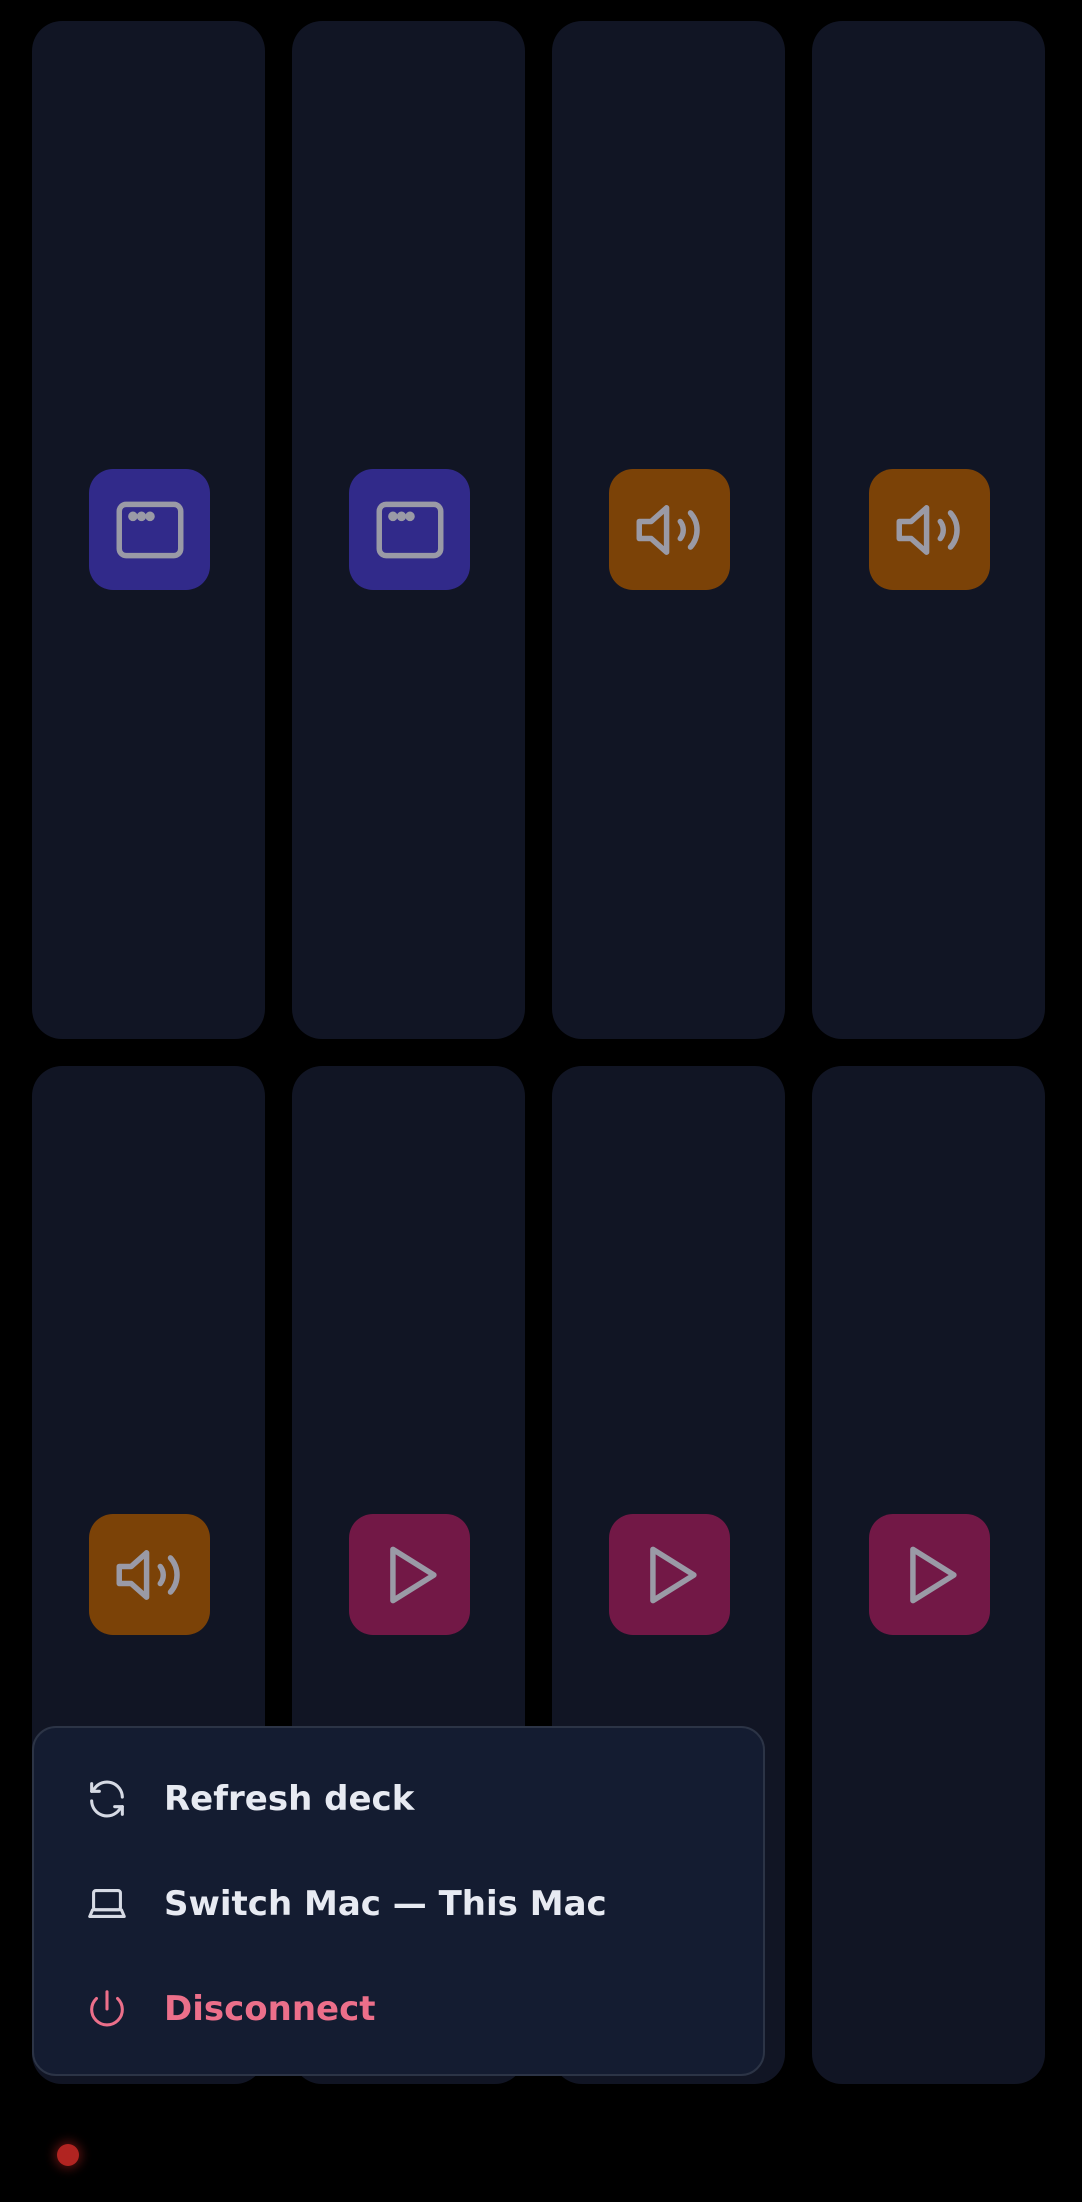 The height and width of the screenshot is (2202, 1082). I want to click on status-dot-icon, so click(68, 2155).